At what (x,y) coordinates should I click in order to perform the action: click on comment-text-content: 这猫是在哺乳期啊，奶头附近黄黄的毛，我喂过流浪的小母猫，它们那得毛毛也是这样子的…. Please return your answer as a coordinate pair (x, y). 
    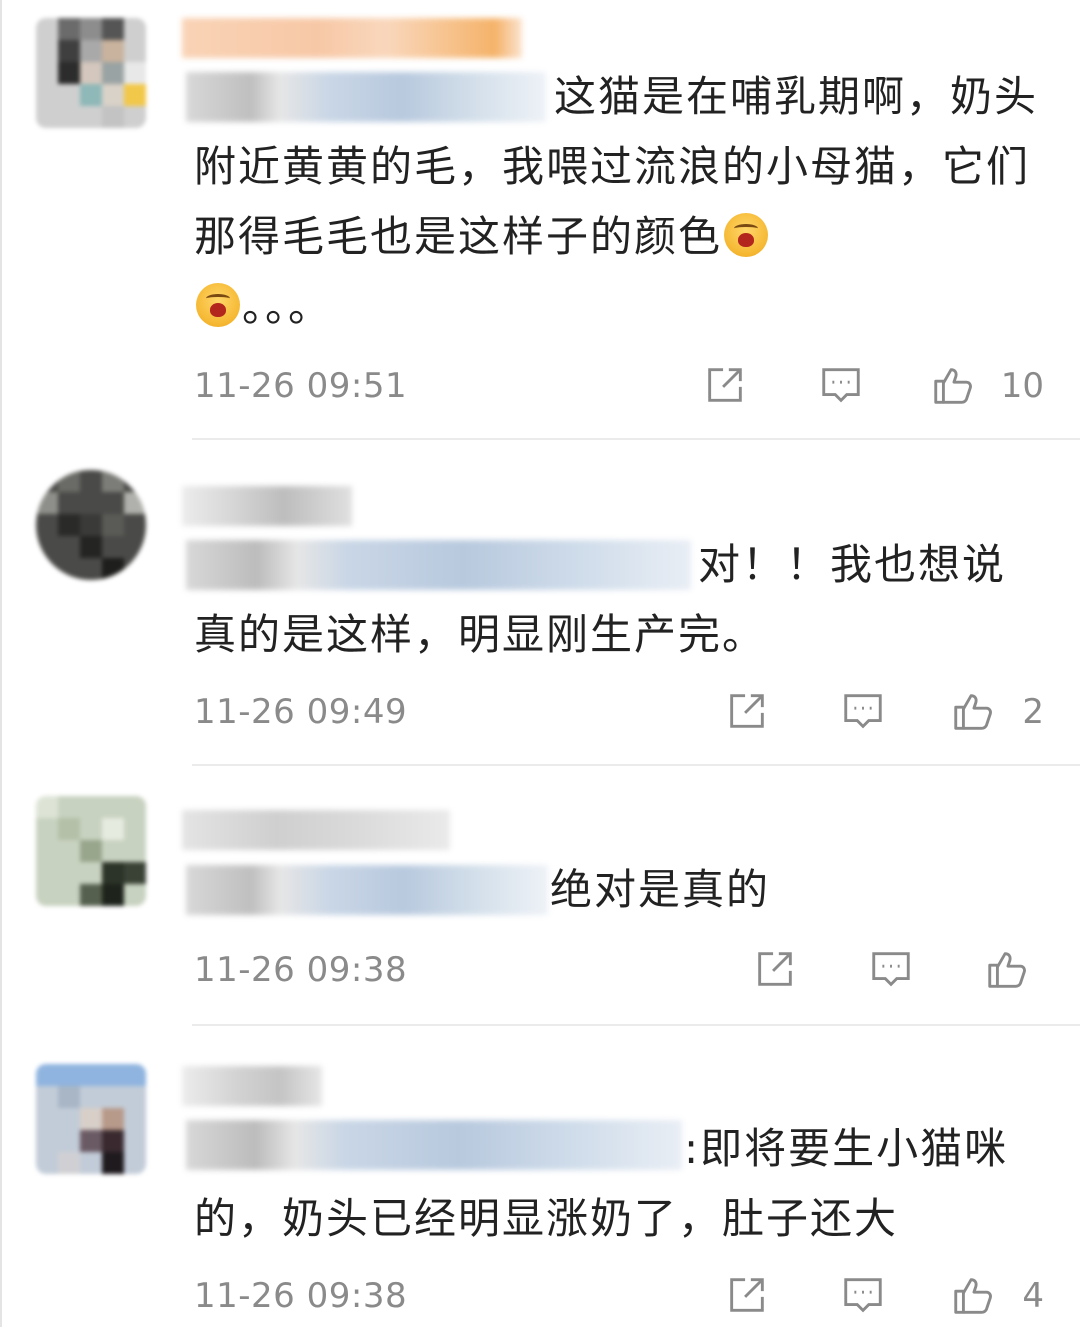
    Looking at the image, I should click on (616, 166).